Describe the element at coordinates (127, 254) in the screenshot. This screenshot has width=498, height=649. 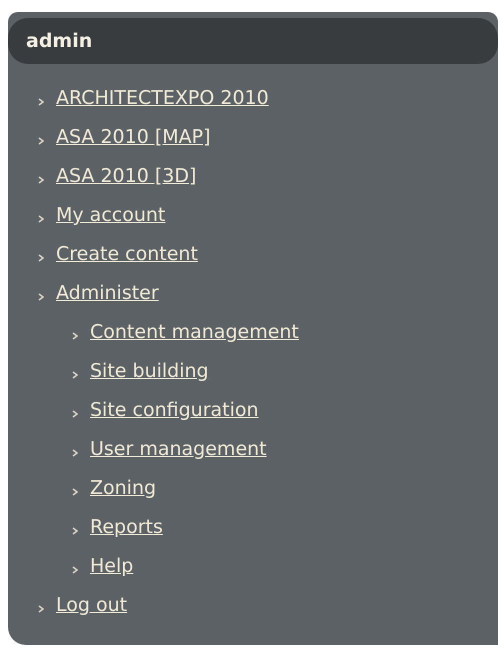
I see `menu-link: Create content` at that location.